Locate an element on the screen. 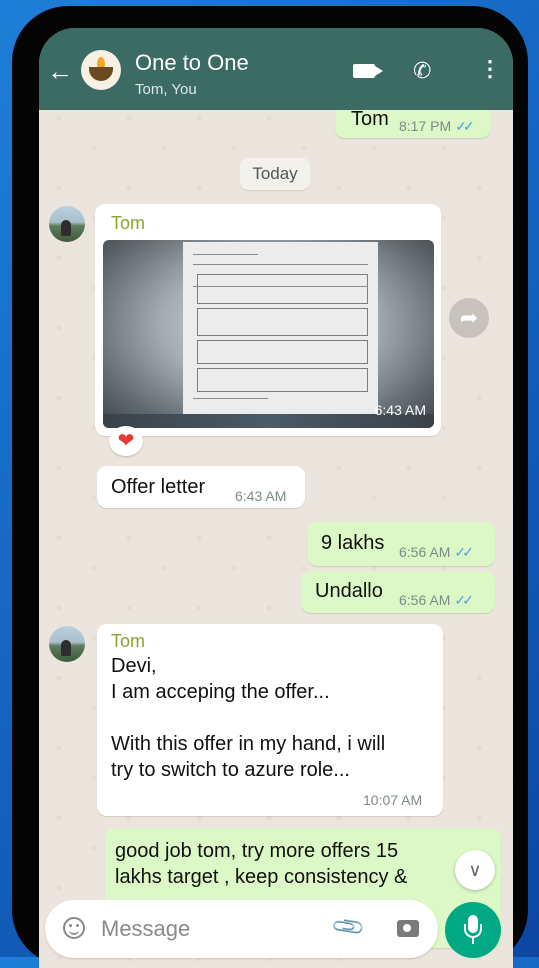 The height and width of the screenshot is (968, 539). forward-icon: ➦ is located at coordinates (469, 318).